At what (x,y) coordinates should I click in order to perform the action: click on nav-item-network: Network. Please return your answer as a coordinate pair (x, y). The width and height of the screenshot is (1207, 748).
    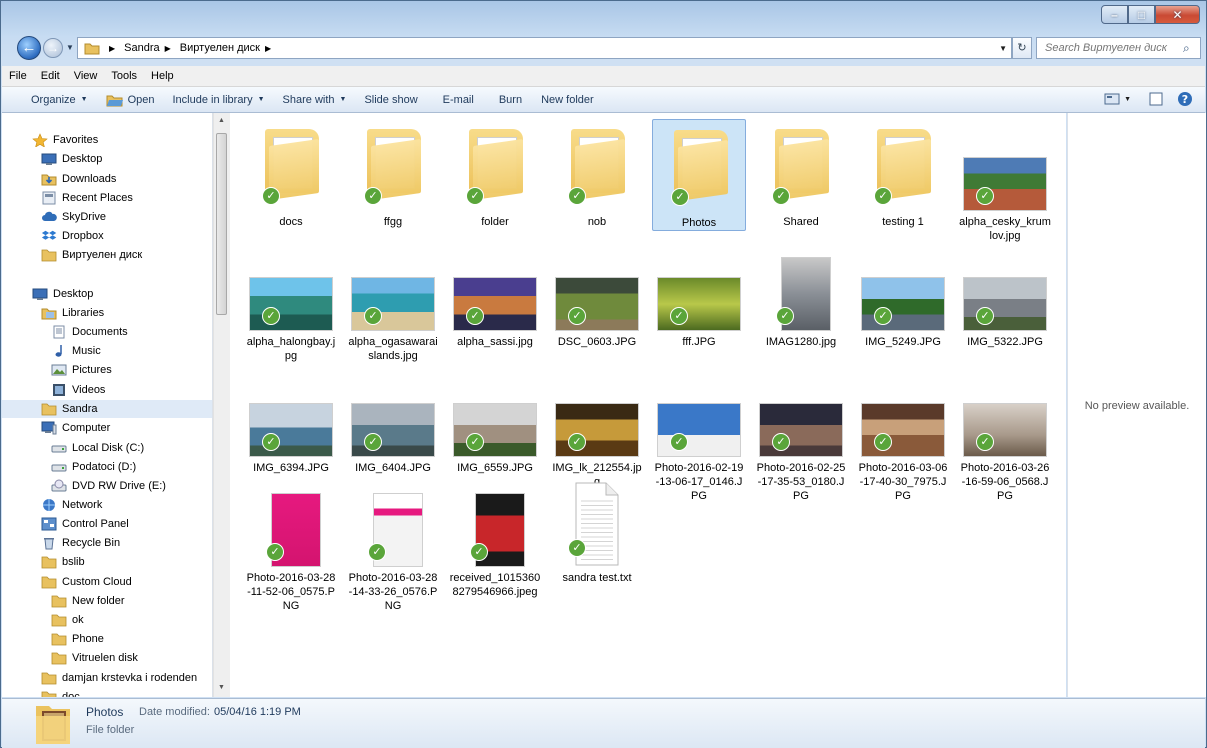
    Looking at the image, I should click on (71, 505).